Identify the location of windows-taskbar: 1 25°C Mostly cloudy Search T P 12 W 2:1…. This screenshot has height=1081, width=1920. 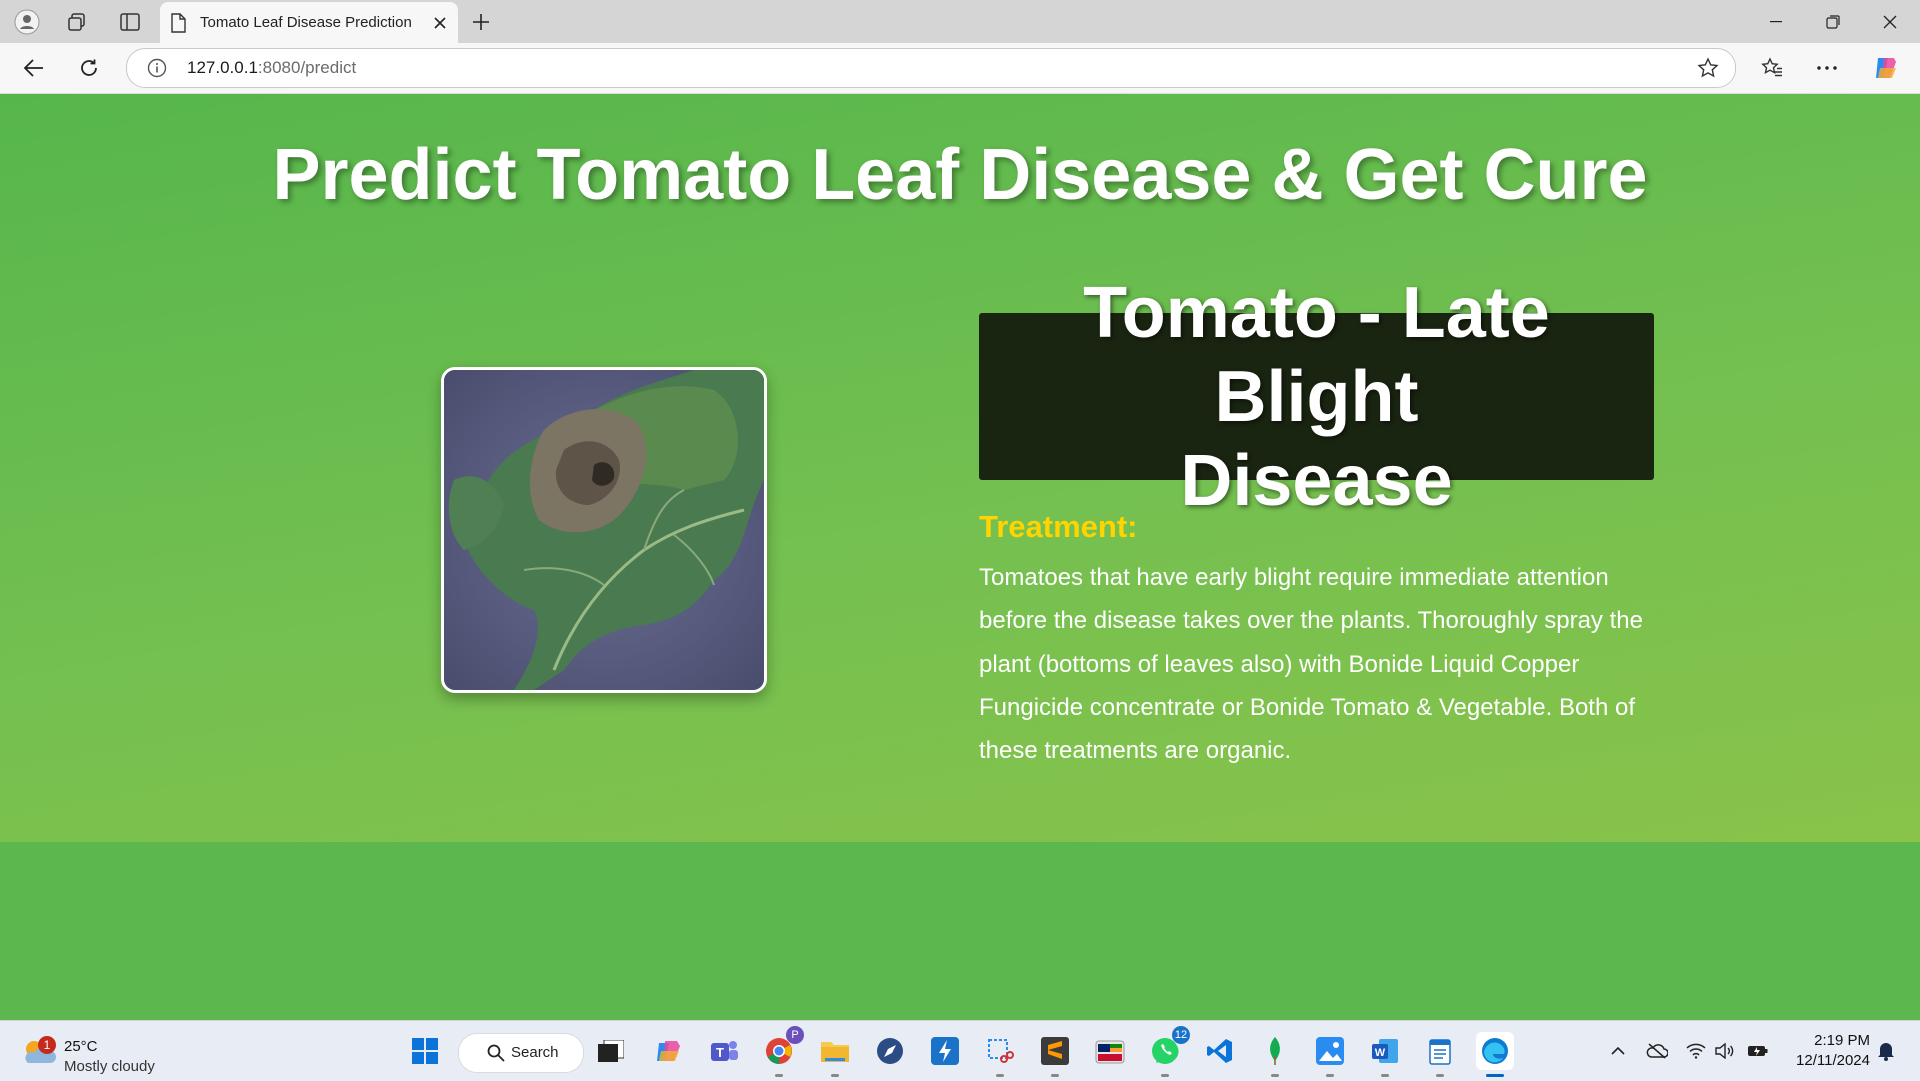
(960, 1050).